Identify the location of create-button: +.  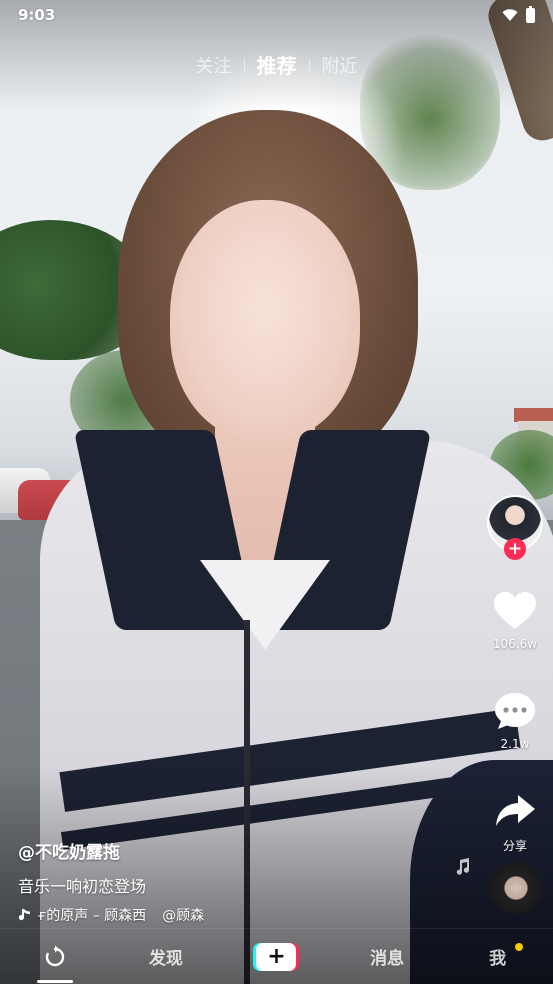
(276, 956).